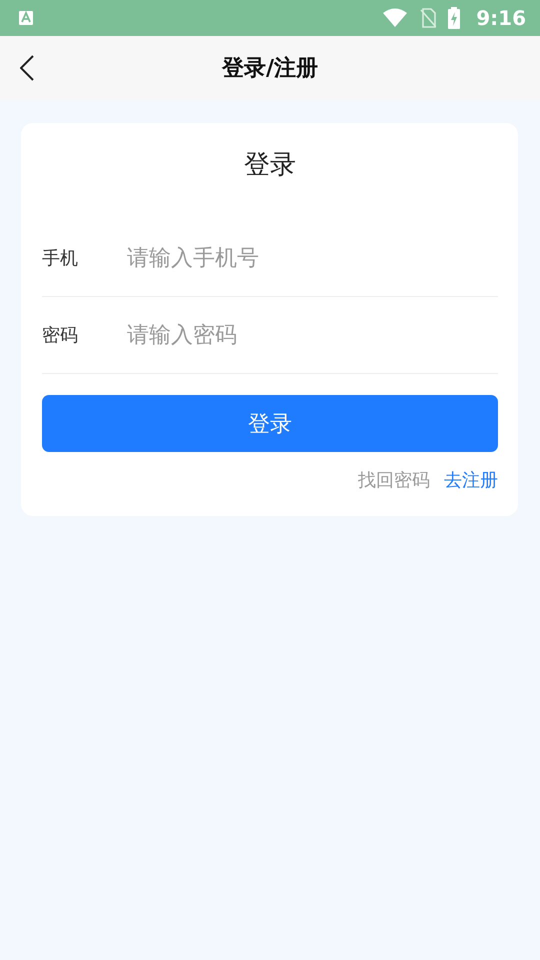  Describe the element at coordinates (312, 258) in the screenshot. I see `input-field: 请输入手机号` at that location.